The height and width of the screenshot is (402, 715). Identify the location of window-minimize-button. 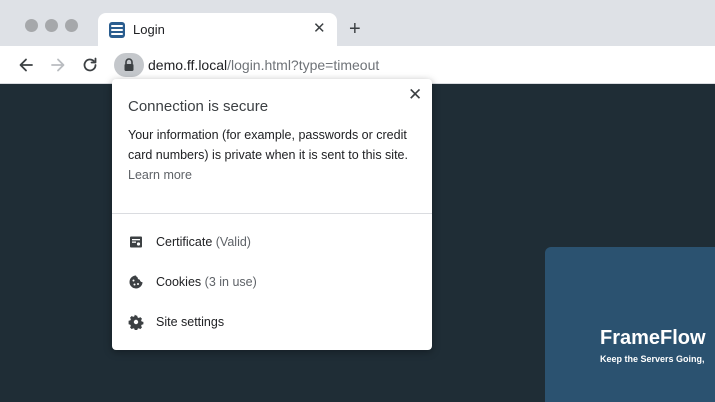
(51, 25).